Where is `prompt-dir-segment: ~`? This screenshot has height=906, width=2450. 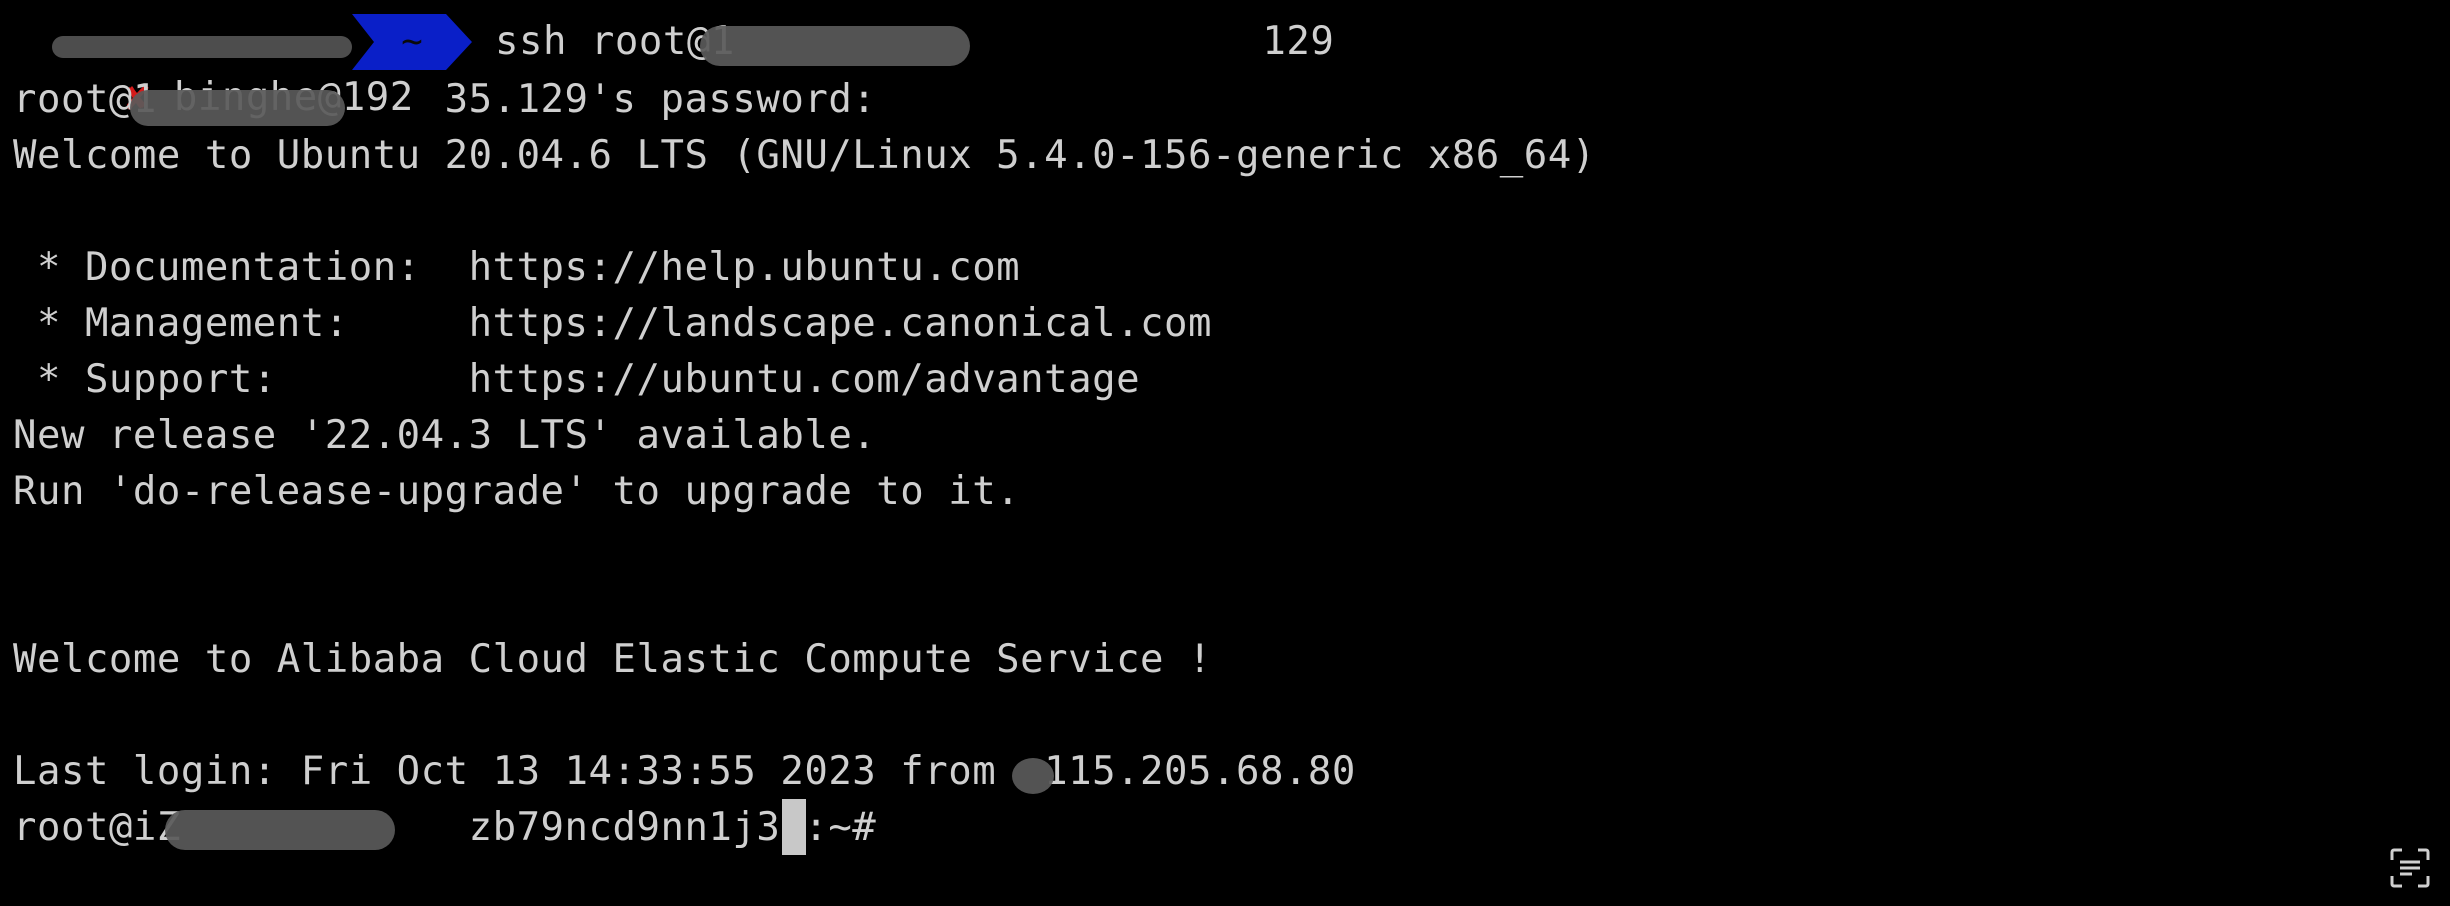 prompt-dir-segment: ~ is located at coordinates (412, 42).